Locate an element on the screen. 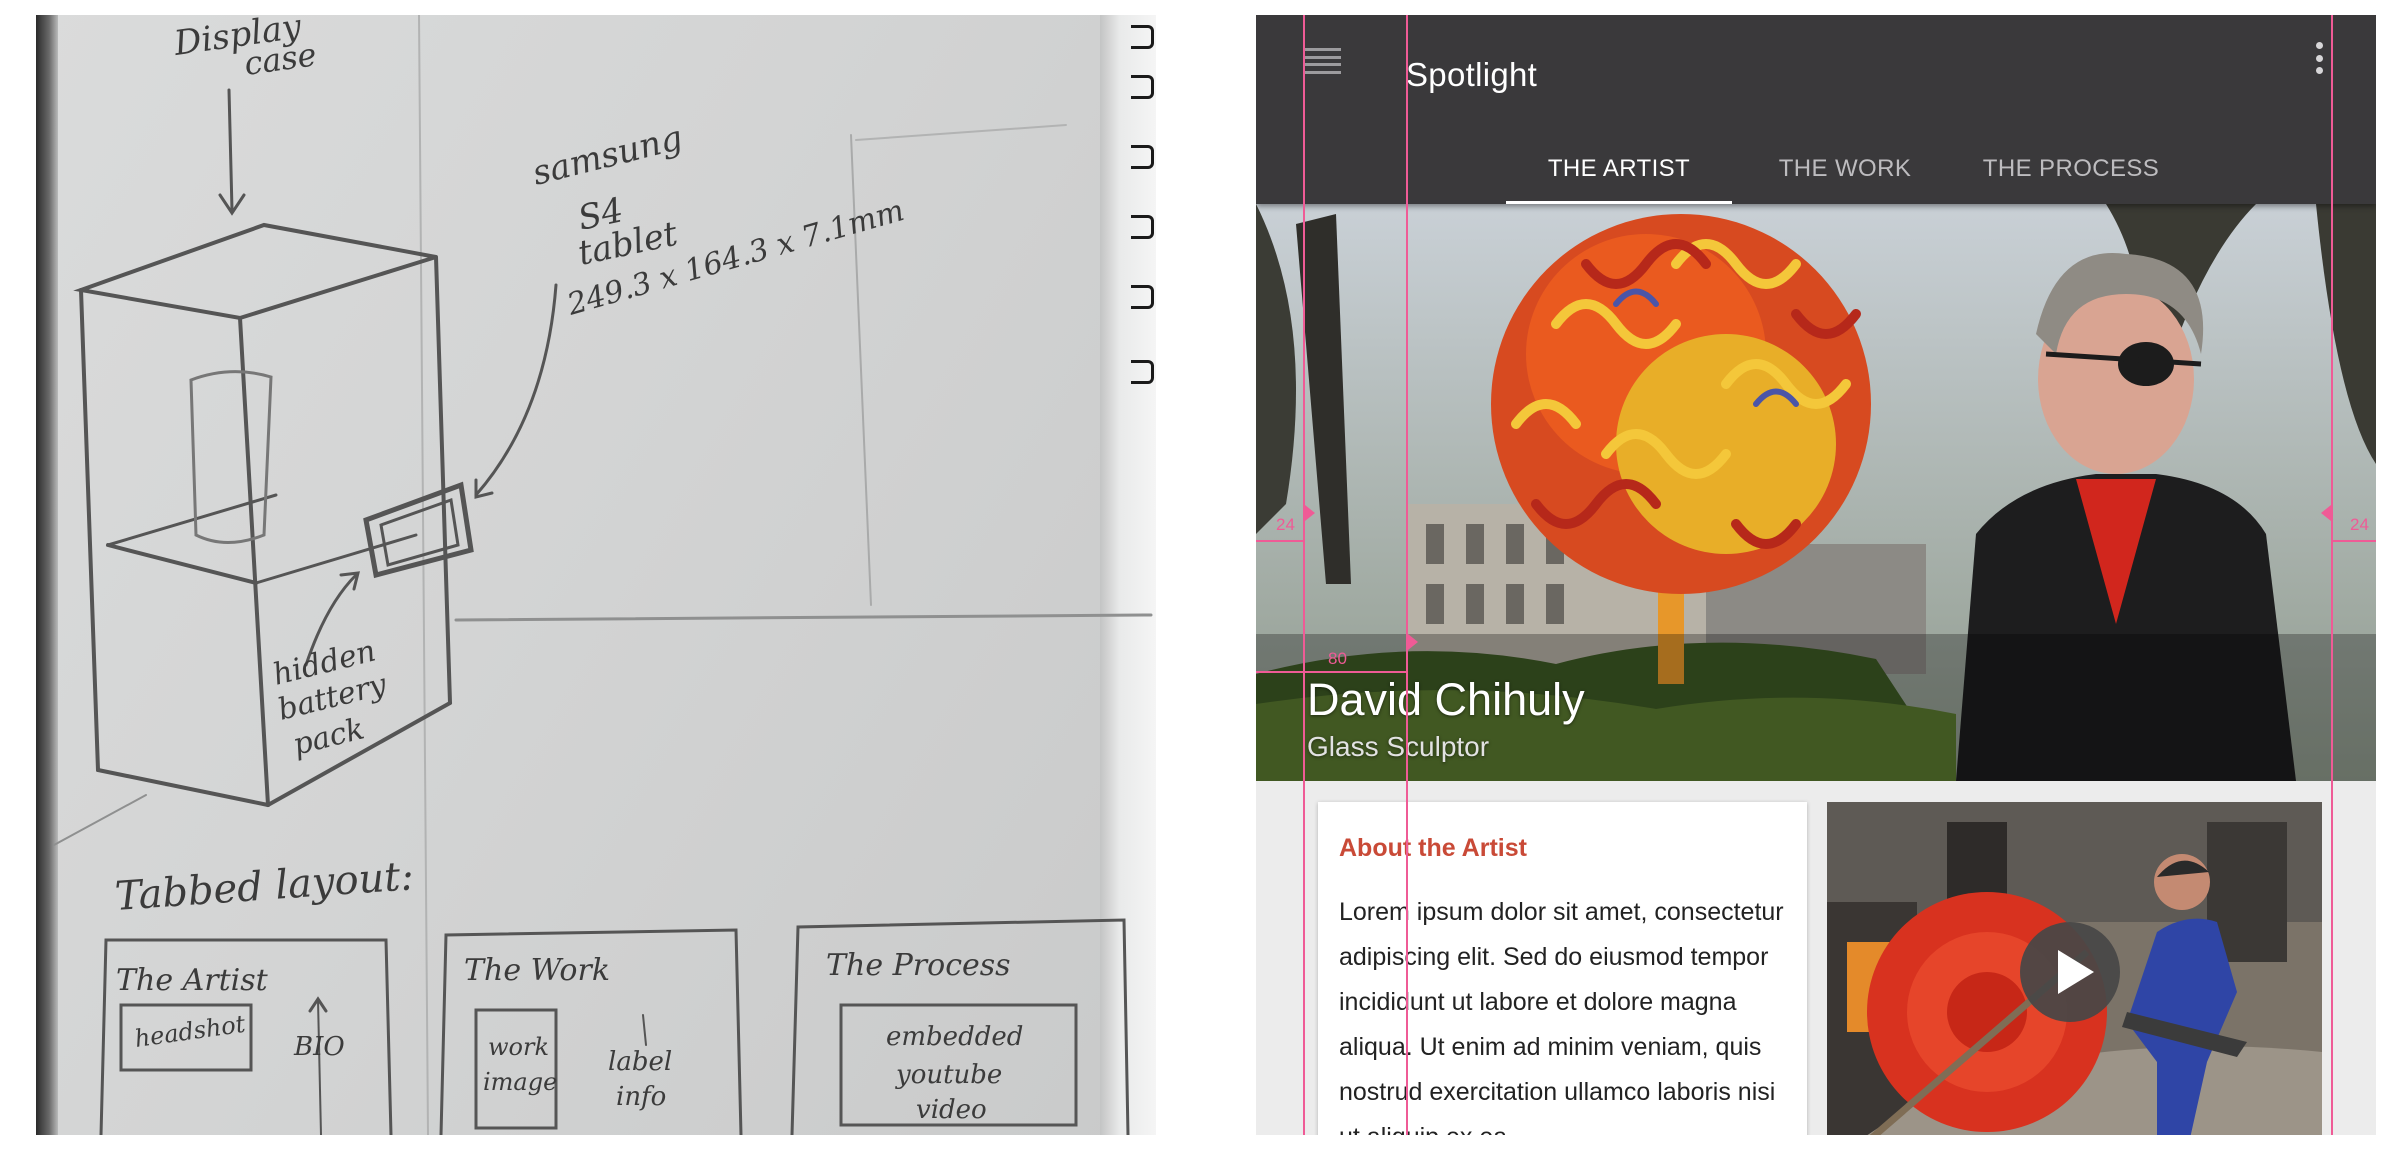  tab-the-artist: THE ARTIST is located at coordinates (1619, 168).